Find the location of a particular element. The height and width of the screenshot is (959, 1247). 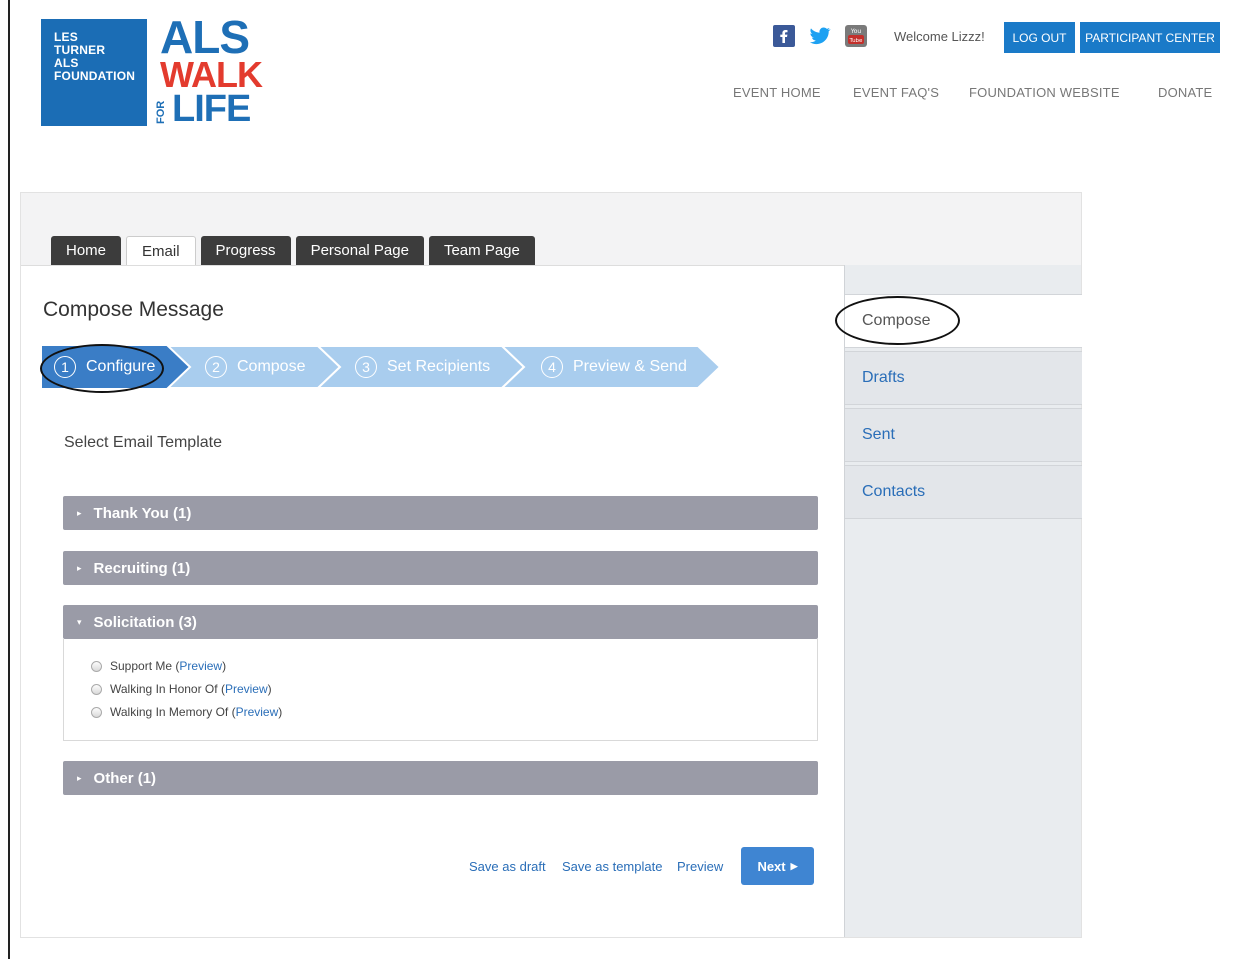

twitter-icon is located at coordinates (820, 36).